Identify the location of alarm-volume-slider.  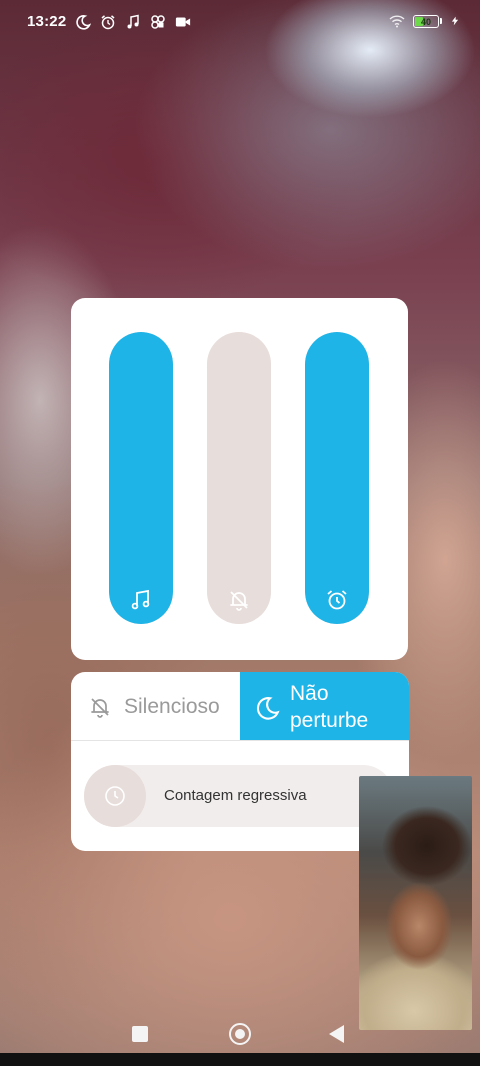
(337, 478).